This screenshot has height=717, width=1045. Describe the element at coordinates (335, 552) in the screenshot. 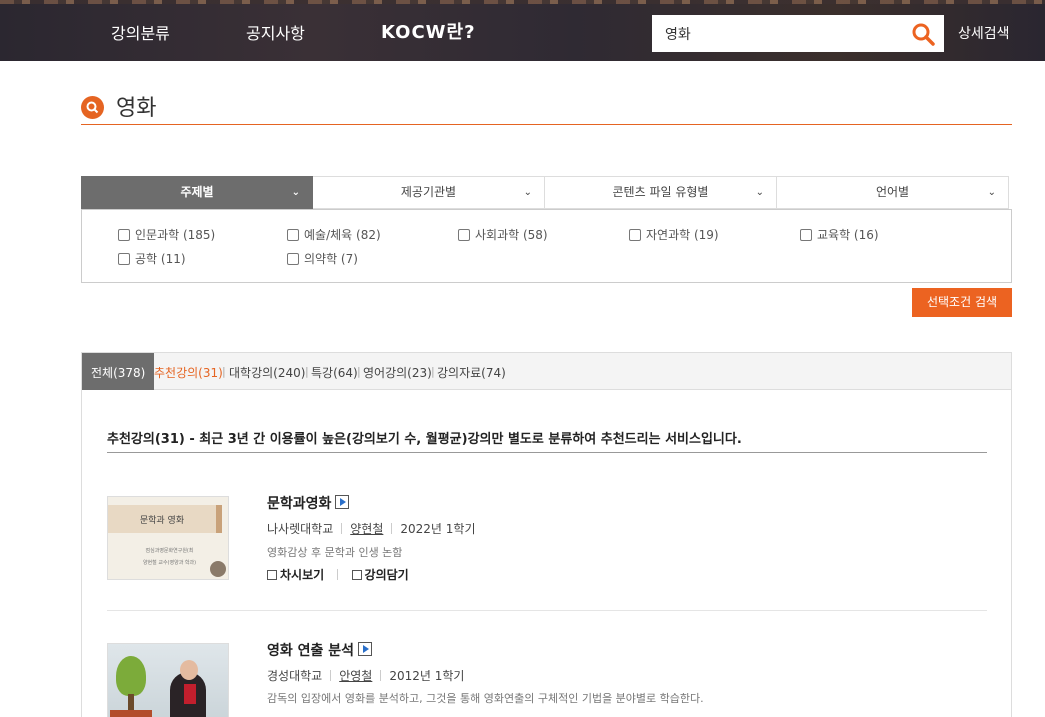

I see `course-description: 영화감상 후 문학과 인생 논함` at that location.